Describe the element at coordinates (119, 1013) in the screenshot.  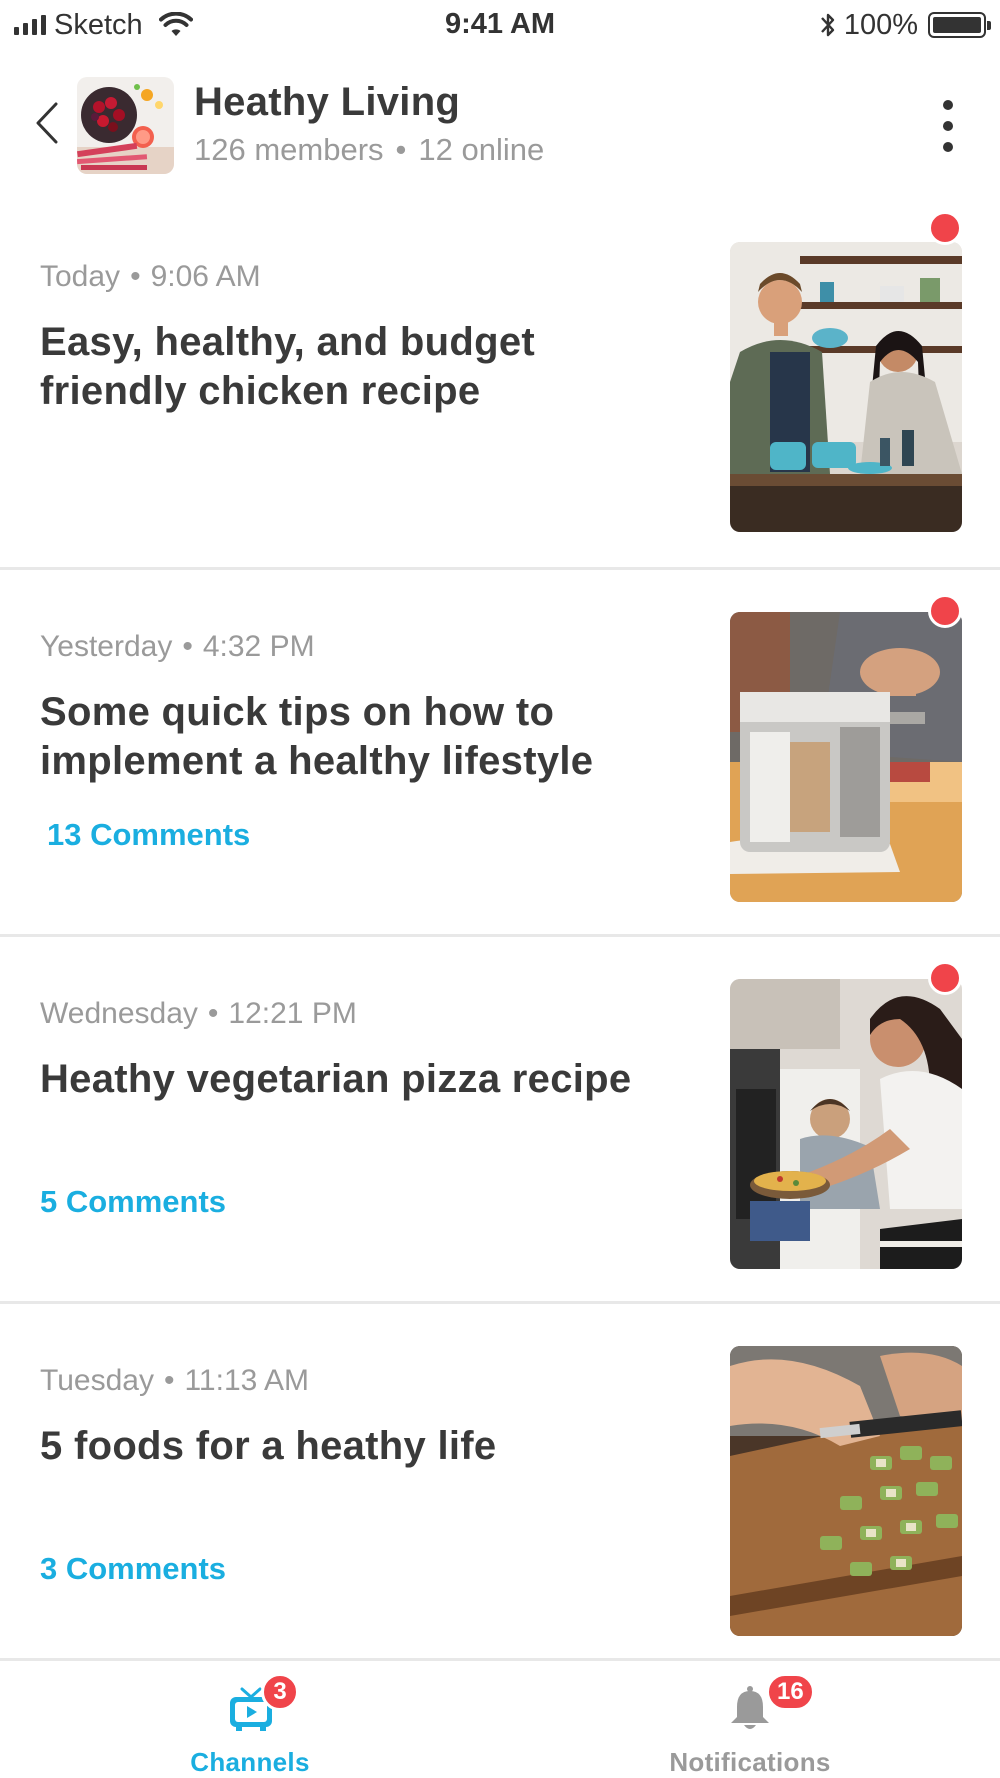
I see `post-day: Wednesday` at that location.